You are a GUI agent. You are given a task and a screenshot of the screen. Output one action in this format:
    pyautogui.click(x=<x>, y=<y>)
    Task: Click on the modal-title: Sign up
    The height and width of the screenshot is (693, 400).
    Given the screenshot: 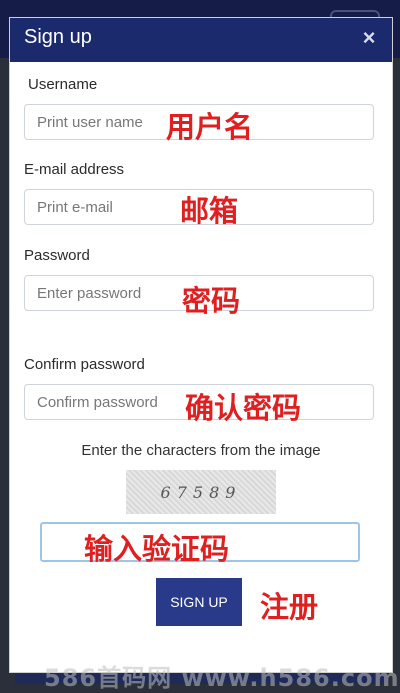 What is the action you would take?
    pyautogui.click(x=58, y=37)
    